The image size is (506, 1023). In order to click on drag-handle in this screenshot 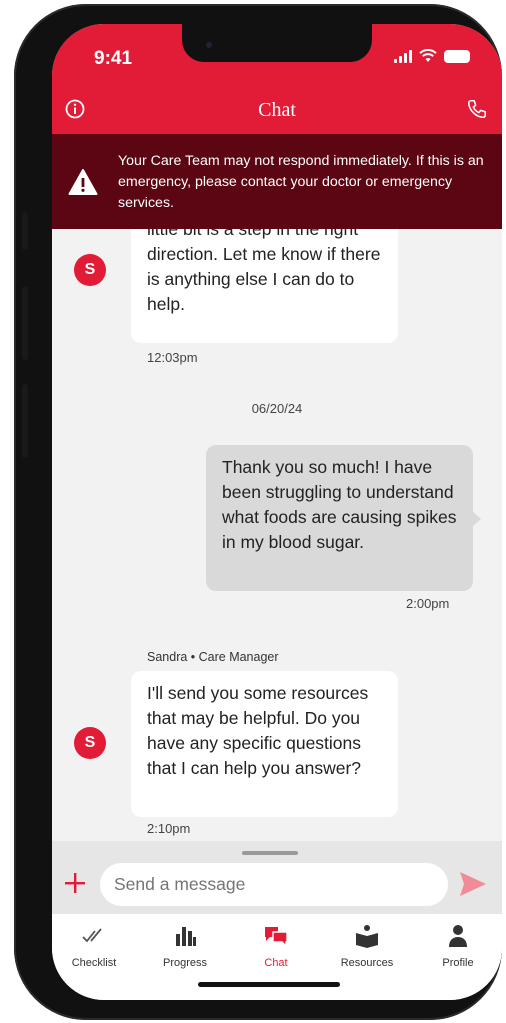, I will do `click(270, 853)`.